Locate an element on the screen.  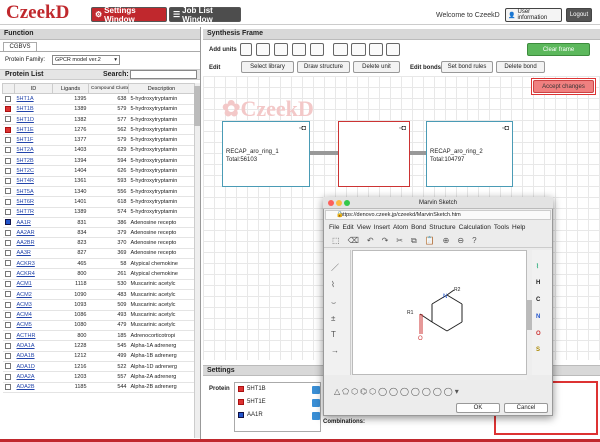
table-row: AA2BR 823 370 Adenosine recepto is located at coordinates (98, 243).